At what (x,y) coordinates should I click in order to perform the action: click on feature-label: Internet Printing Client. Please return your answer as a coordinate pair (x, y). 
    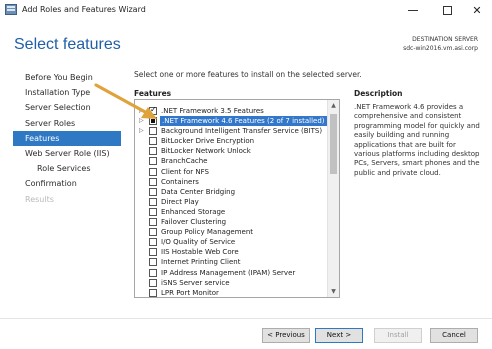
    Looking at the image, I should click on (201, 262).